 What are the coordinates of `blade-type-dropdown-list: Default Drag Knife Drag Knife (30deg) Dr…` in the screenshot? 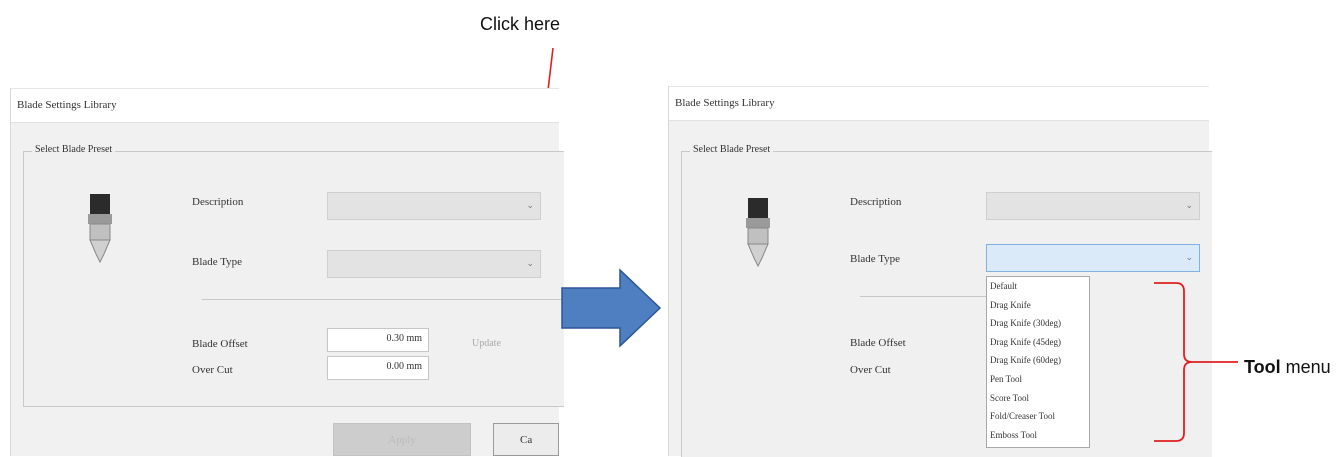 It's located at (1038, 362).